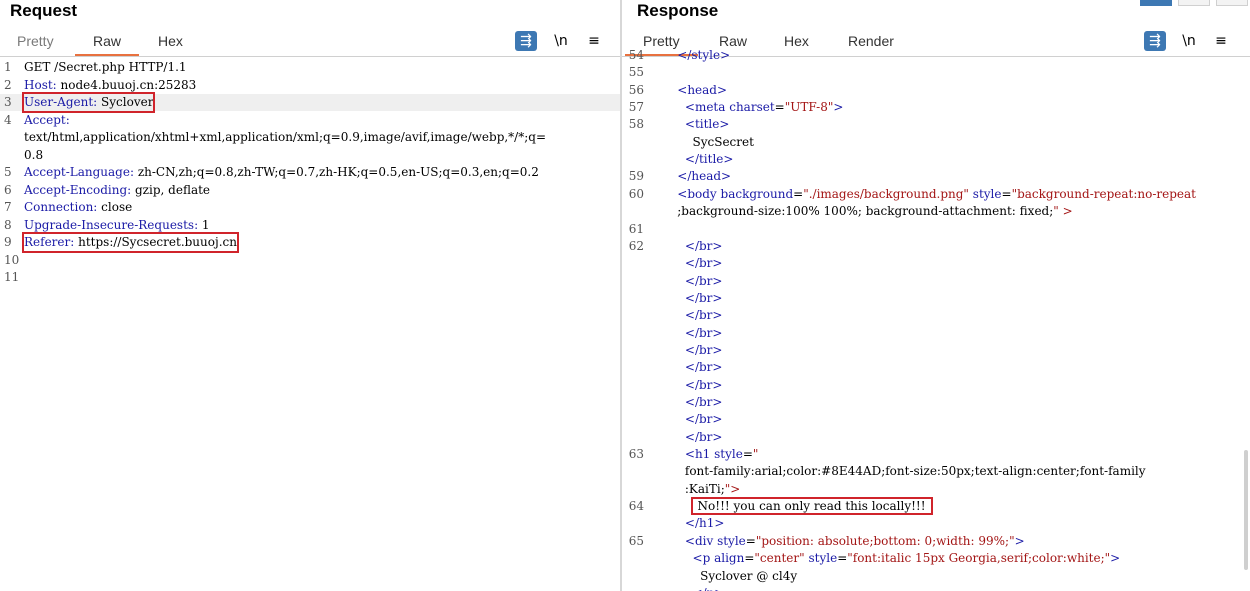  What do you see at coordinates (936, 576) in the screenshot?
I see `response-line: Syclover @ cl4y` at bounding box center [936, 576].